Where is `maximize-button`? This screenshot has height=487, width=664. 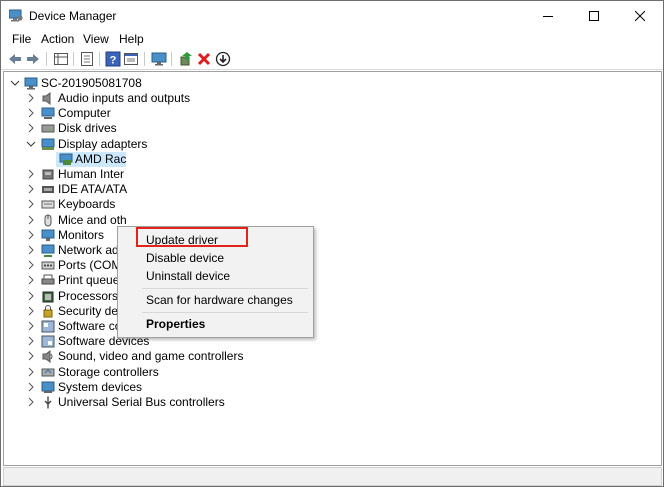
maximize-button is located at coordinates (594, 16).